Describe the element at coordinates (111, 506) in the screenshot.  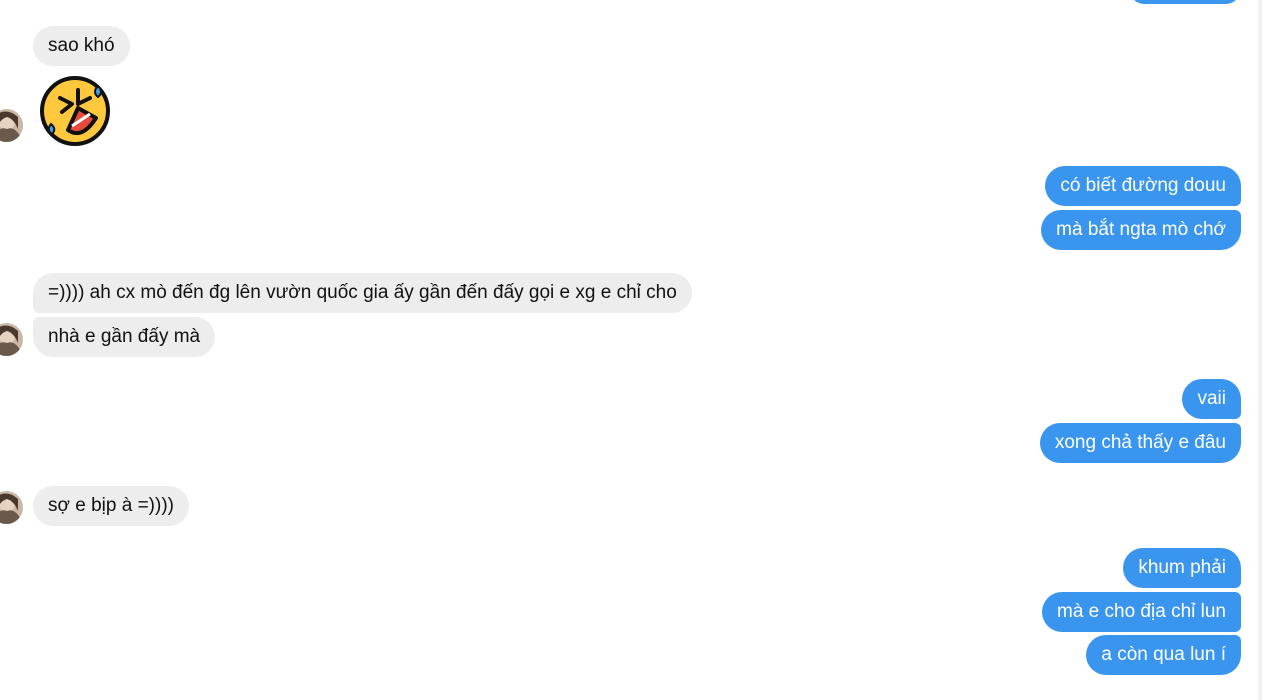
I see `incoming-message-bubble: sợ e bịp à =))))` at that location.